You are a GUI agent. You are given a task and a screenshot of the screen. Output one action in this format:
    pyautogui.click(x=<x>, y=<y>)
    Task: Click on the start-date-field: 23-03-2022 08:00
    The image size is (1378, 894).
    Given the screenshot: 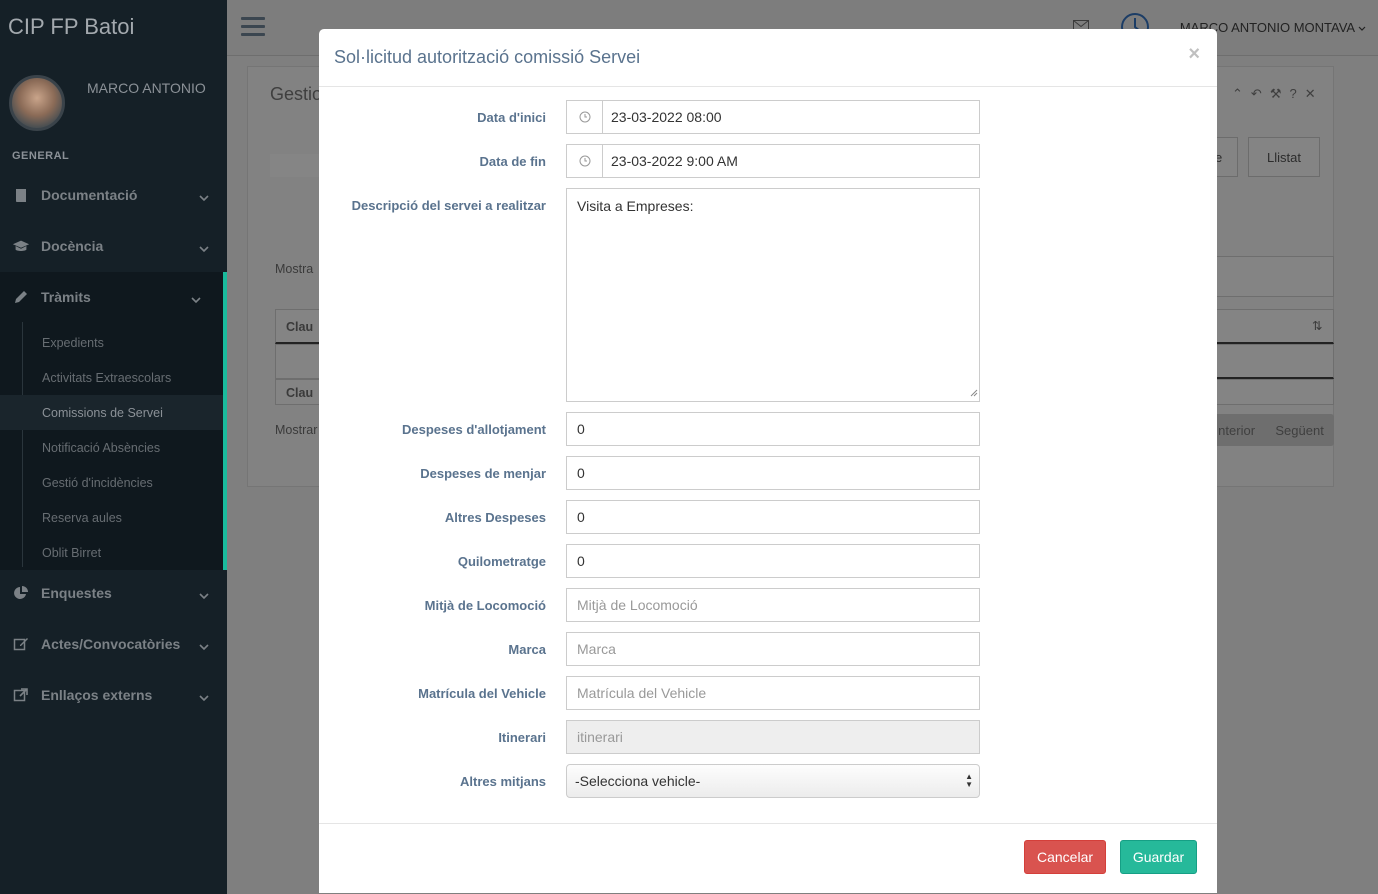 What is the action you would take?
    pyautogui.click(x=773, y=117)
    